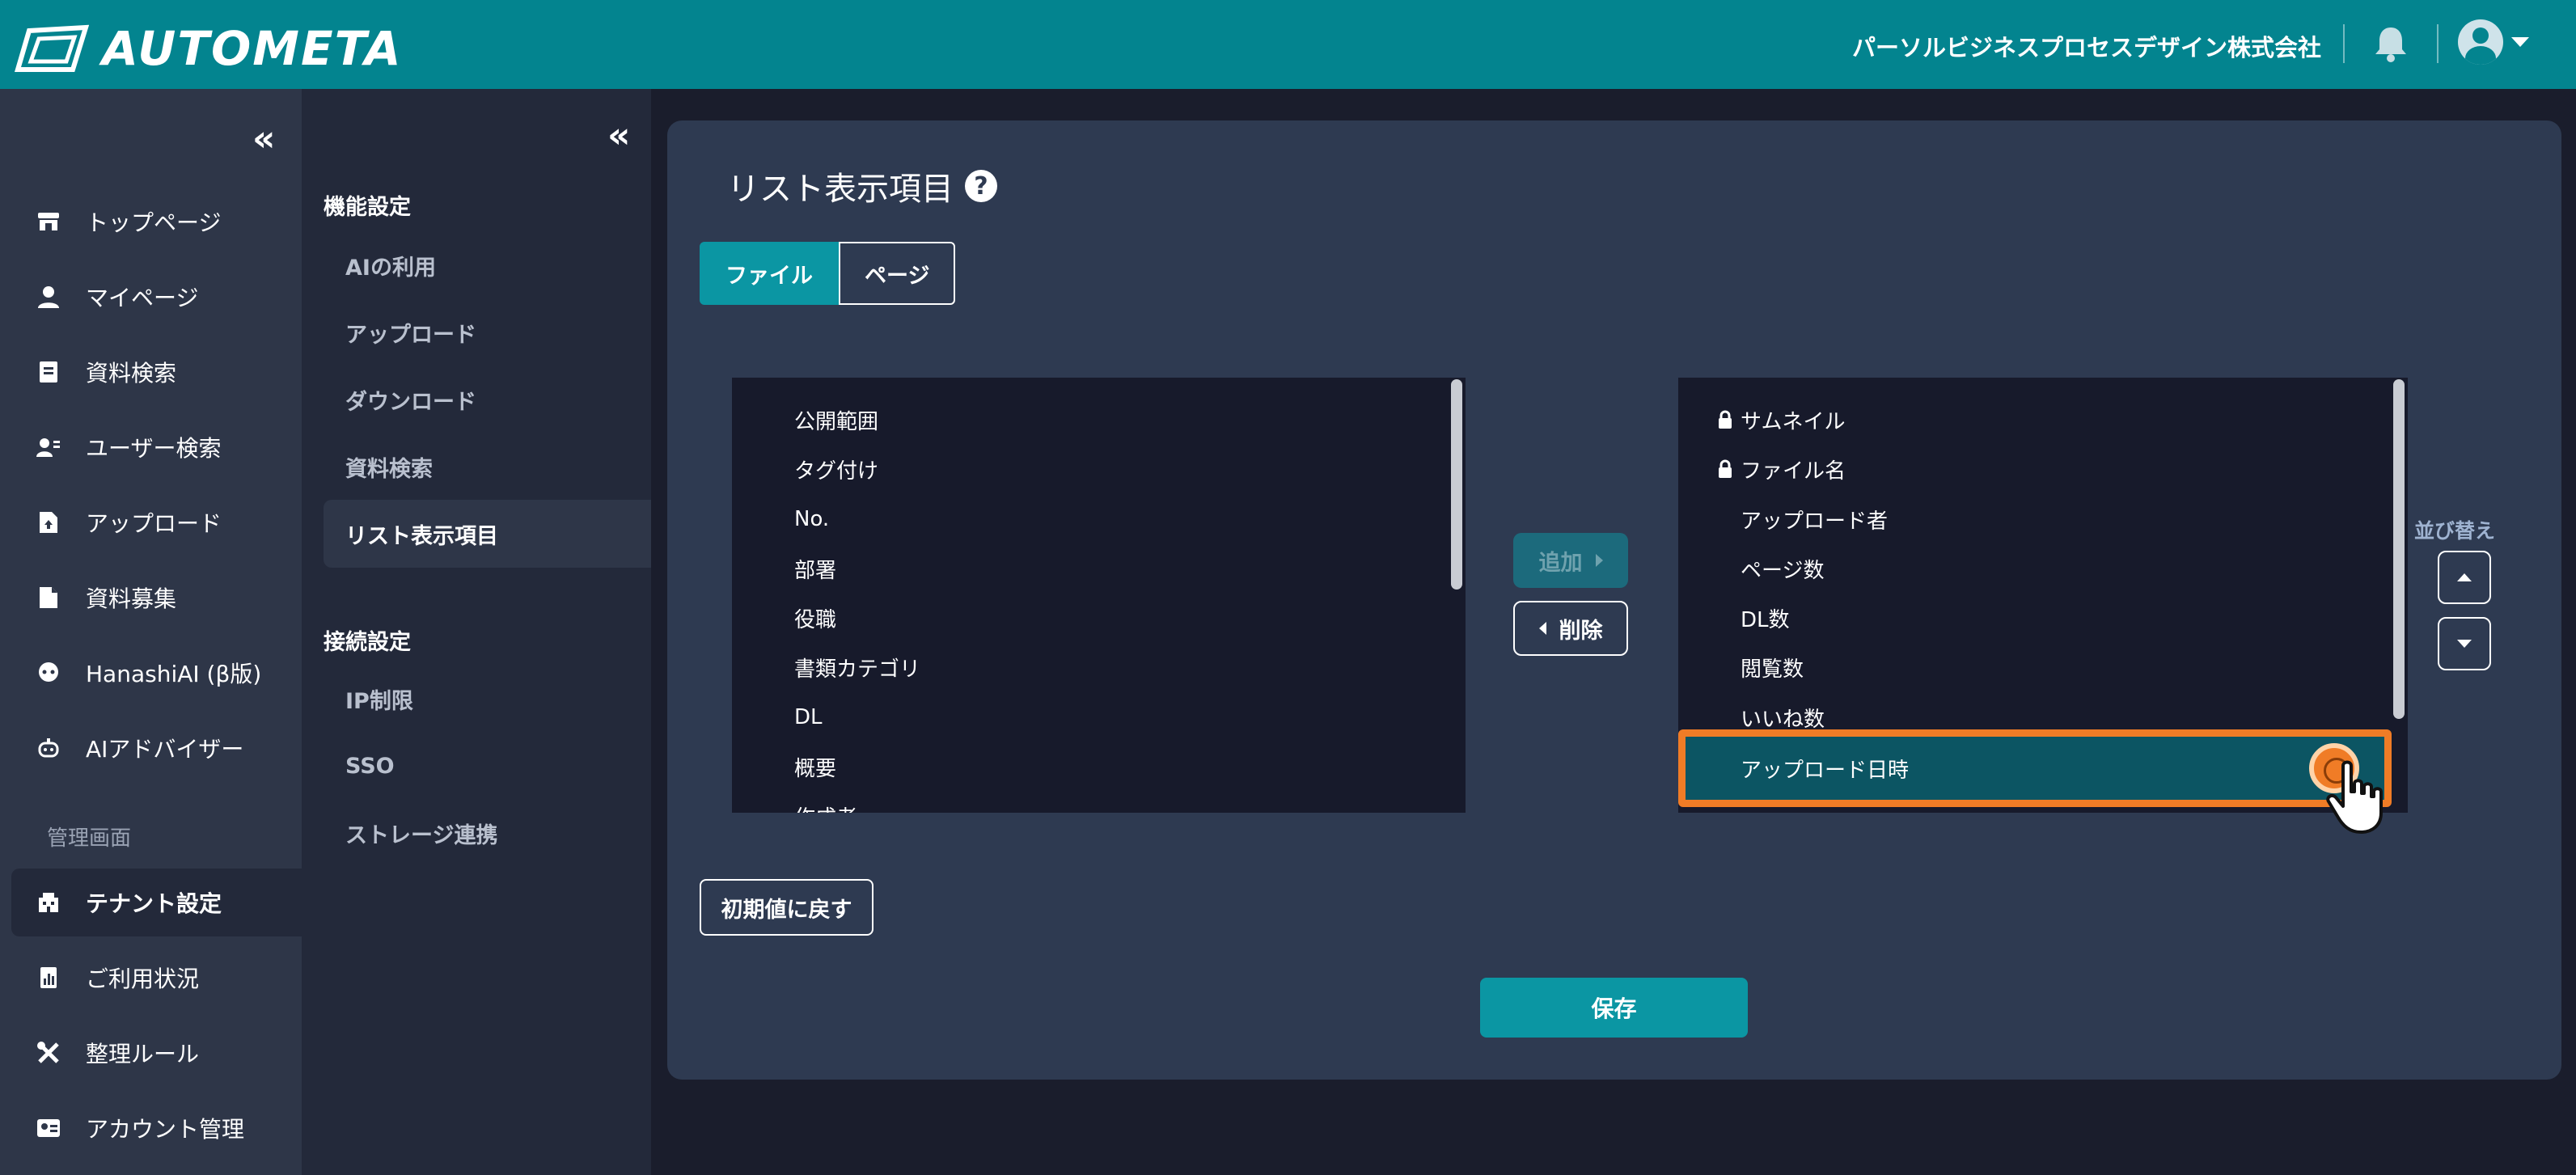 Image resolution: width=2576 pixels, height=1175 pixels. What do you see at coordinates (157, 748) in the screenshot?
I see `sidebar-item-ai-advisor: AIアドバイザー` at bounding box center [157, 748].